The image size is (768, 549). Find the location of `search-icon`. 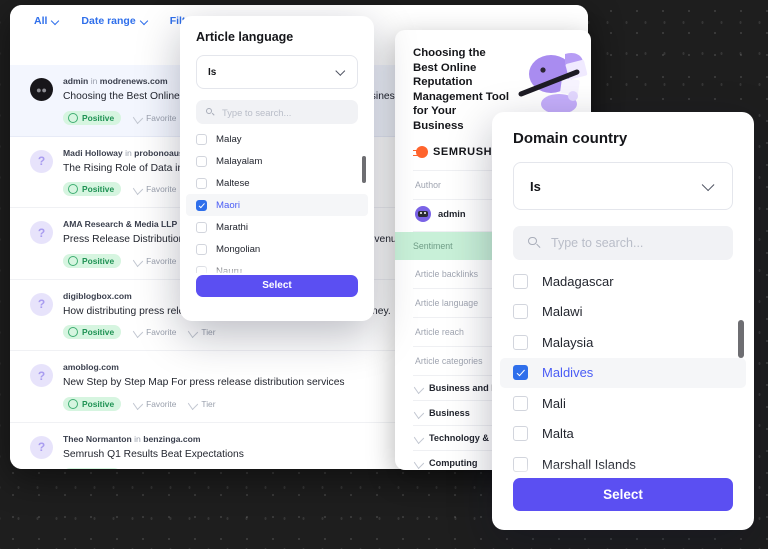

search-icon is located at coordinates (210, 112).